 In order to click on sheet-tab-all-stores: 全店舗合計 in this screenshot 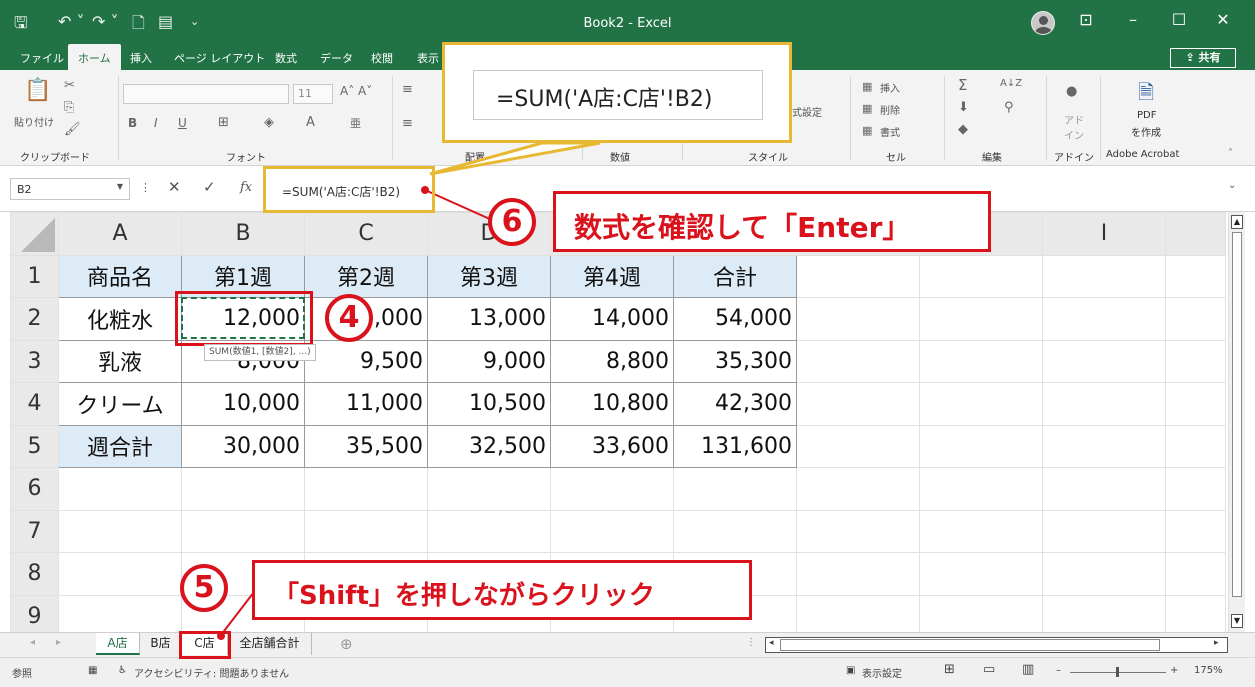, I will do `click(270, 644)`.